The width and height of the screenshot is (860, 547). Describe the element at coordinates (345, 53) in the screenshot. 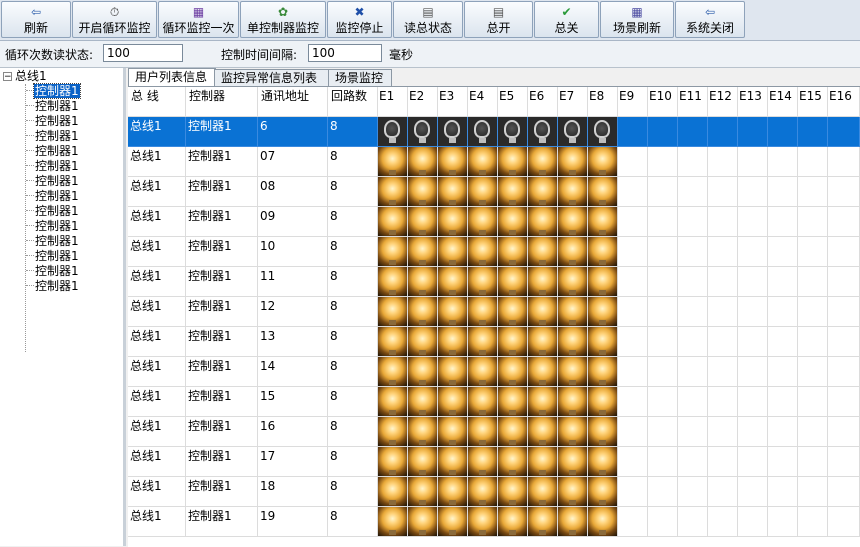

I see `interval-input` at that location.